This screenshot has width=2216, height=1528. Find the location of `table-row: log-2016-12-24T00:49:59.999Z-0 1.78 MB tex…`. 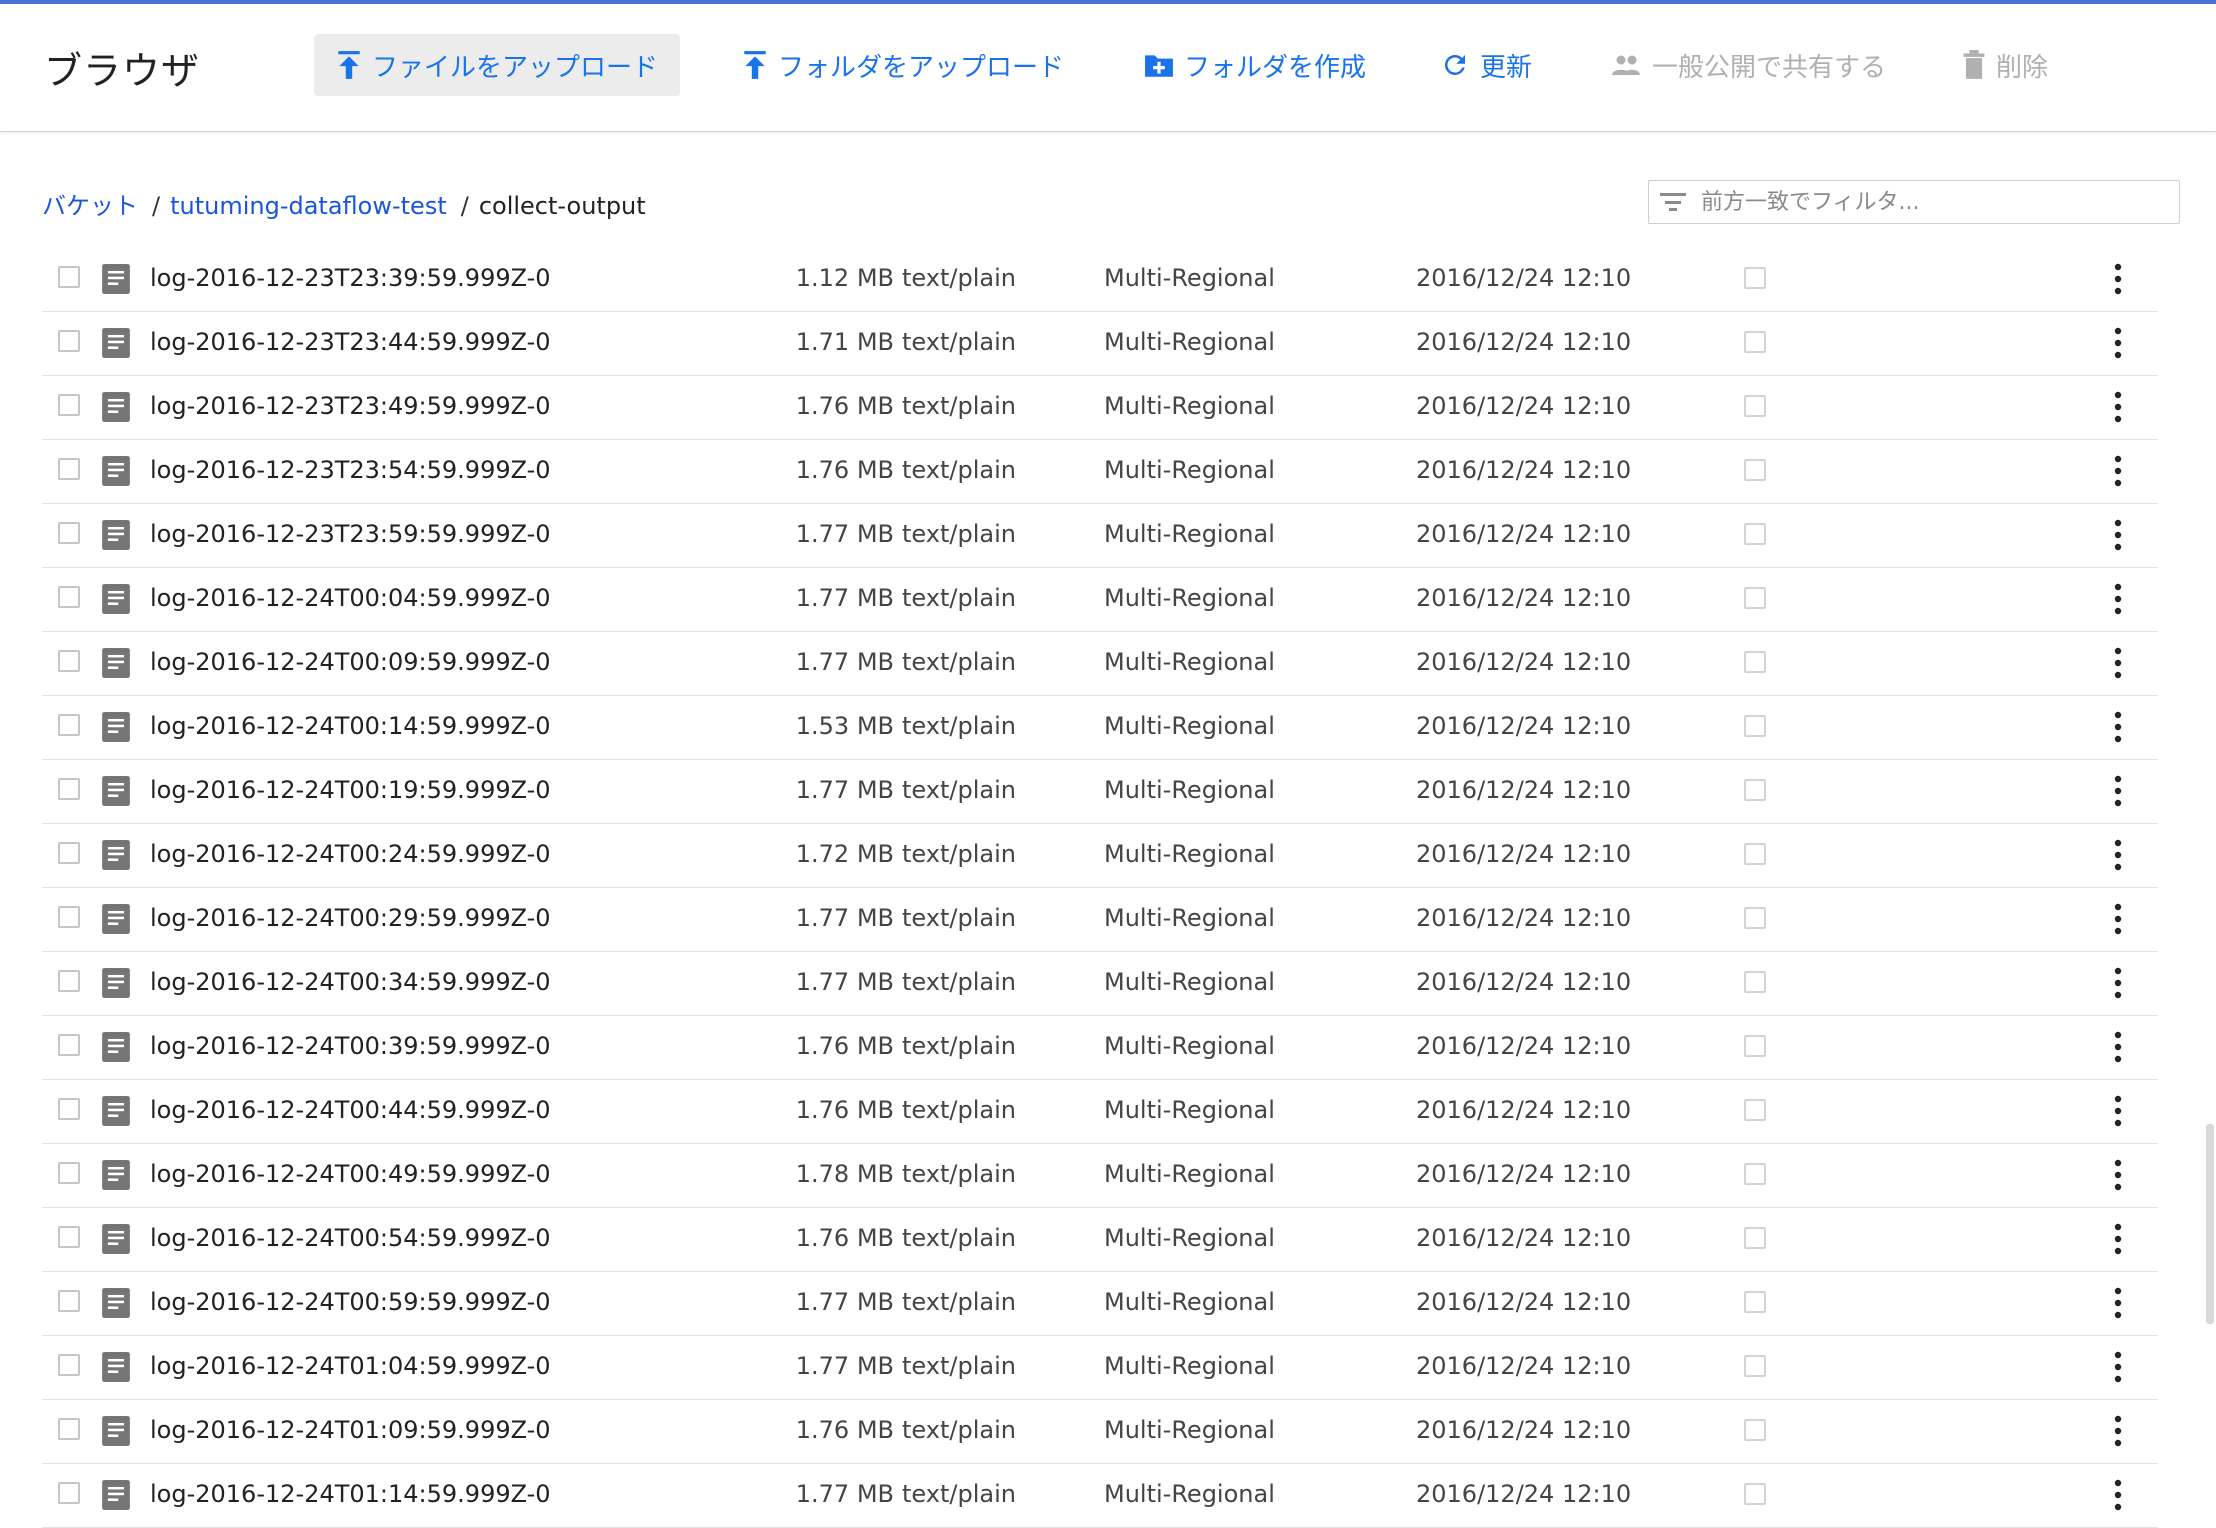

table-row: log-2016-12-24T00:49:59.999Z-0 1.78 MB tex… is located at coordinates (1100, 1176).